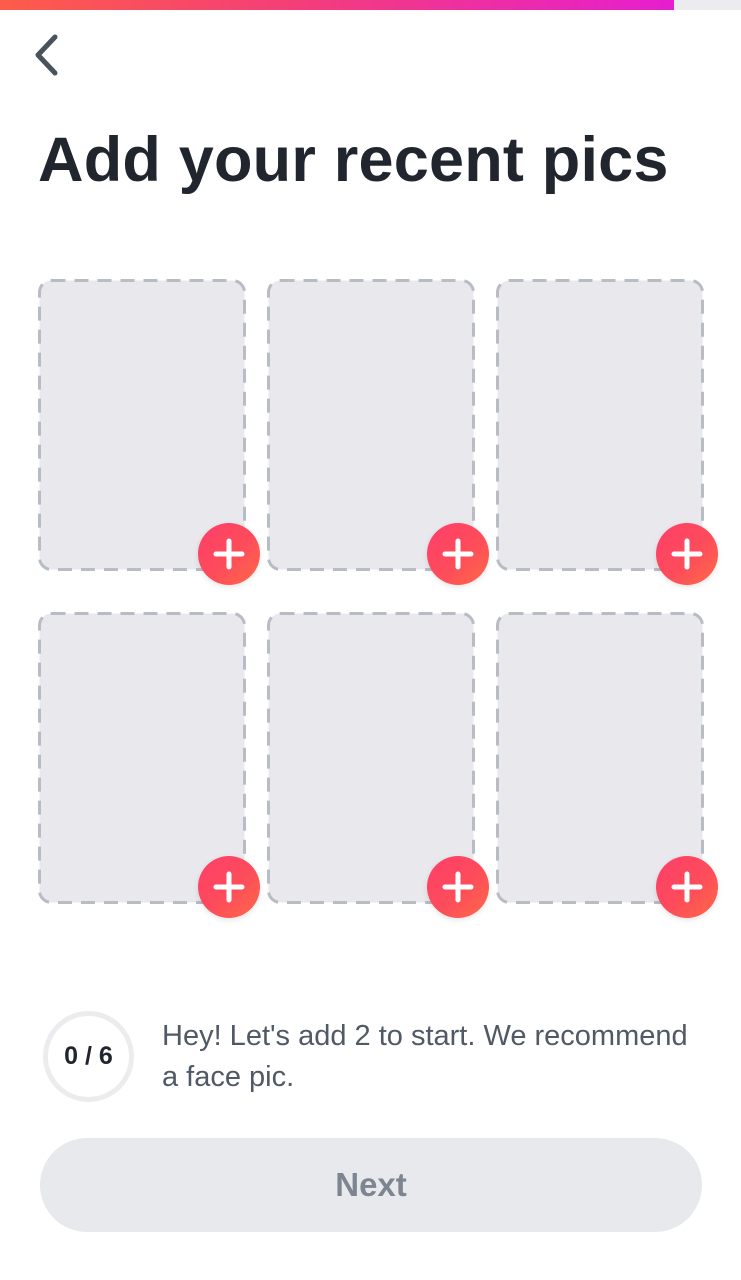 This screenshot has height=1280, width=741. I want to click on next-button: Next, so click(371, 1185).